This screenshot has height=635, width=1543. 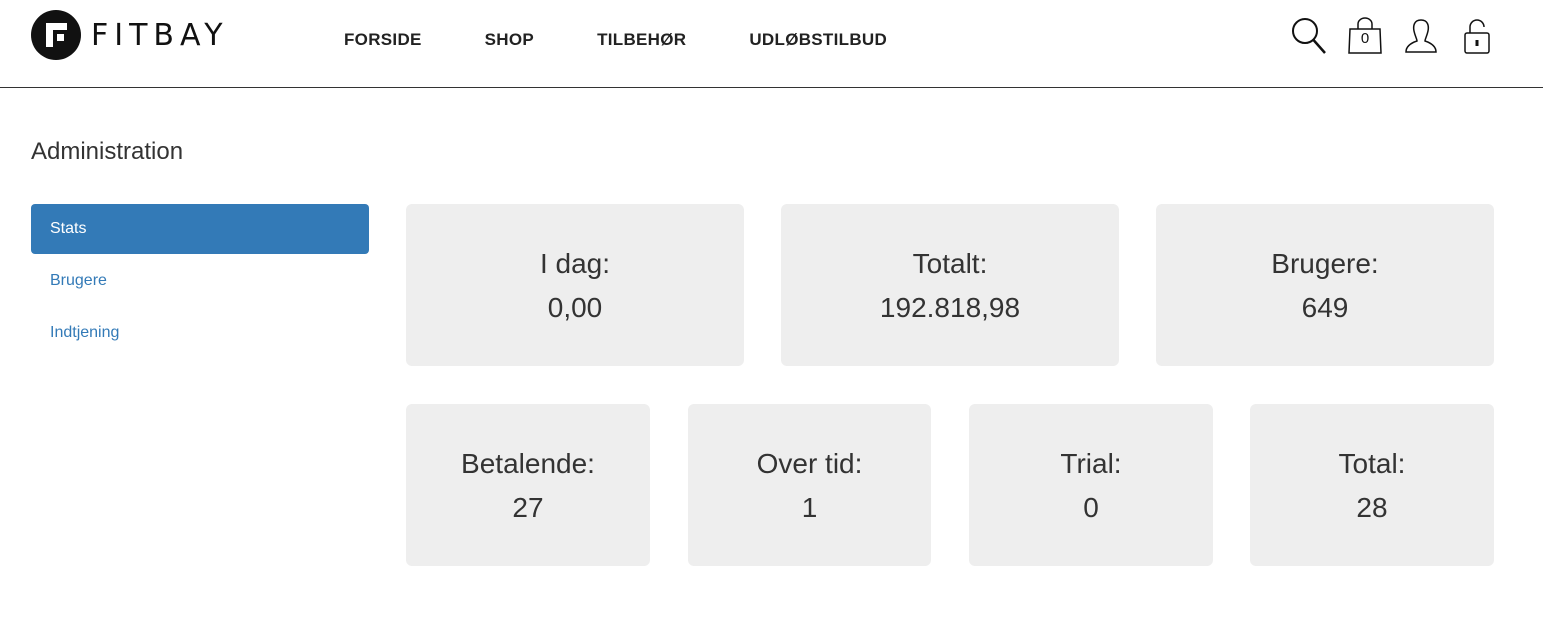 I want to click on nav-item-udlobstilbud: UDLØBSTILBUD, so click(x=818, y=40).